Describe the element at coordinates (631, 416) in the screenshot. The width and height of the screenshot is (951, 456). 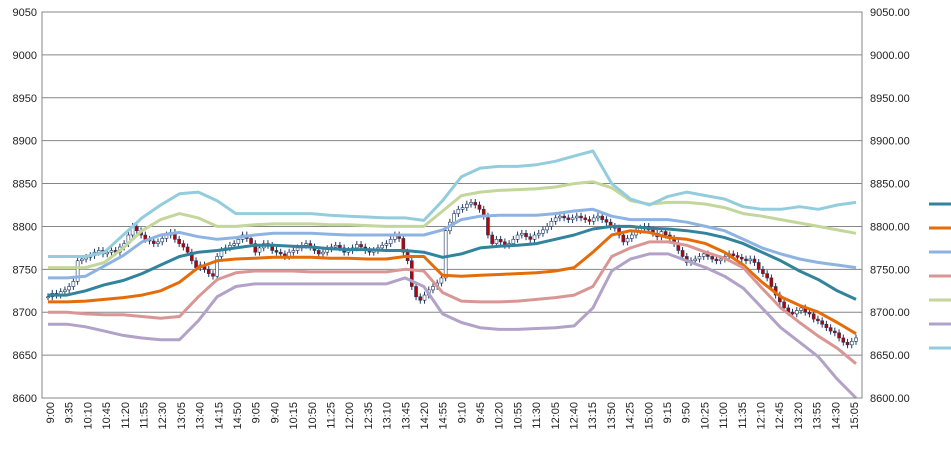
I see `x-tick-label: 14:25` at that location.